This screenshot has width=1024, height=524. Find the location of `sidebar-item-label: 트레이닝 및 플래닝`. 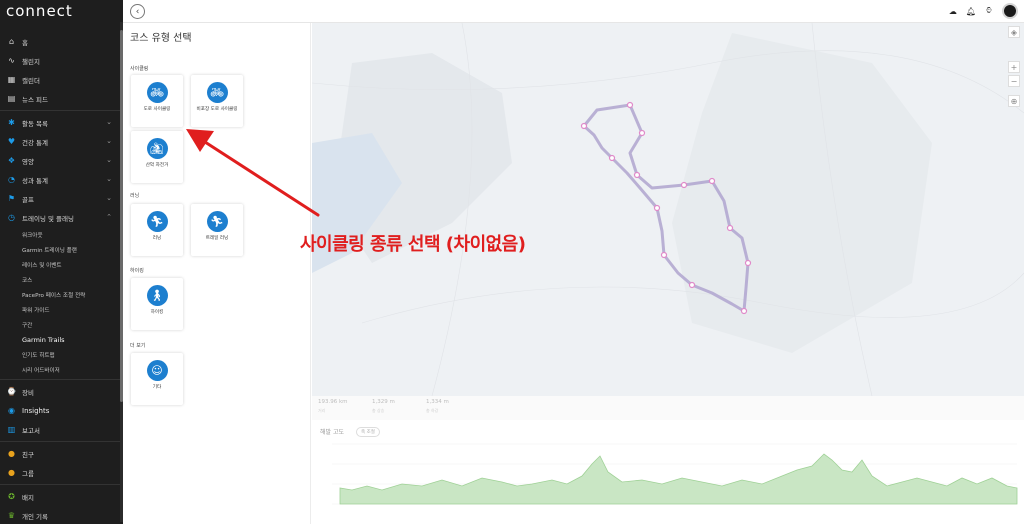

sidebar-item-label: 트레이닝 및 플래닝 is located at coordinates (48, 218).